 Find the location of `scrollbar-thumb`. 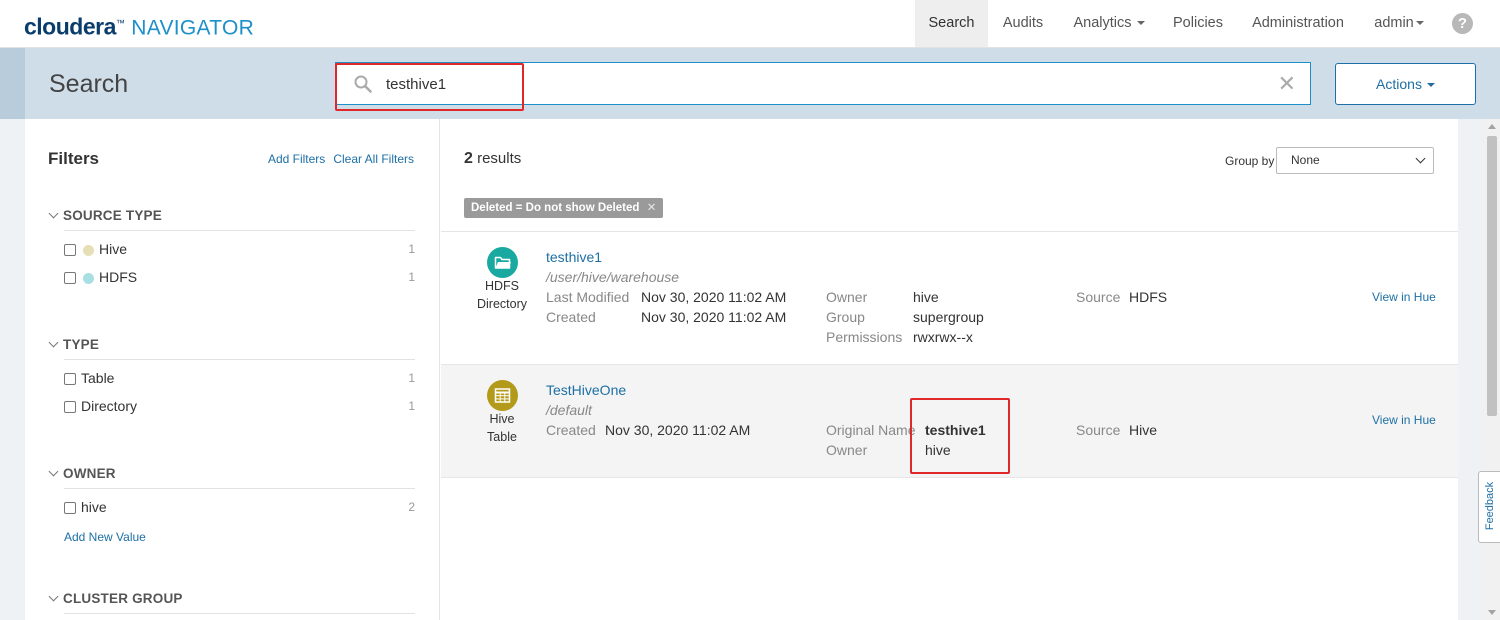

scrollbar-thumb is located at coordinates (1492, 276).